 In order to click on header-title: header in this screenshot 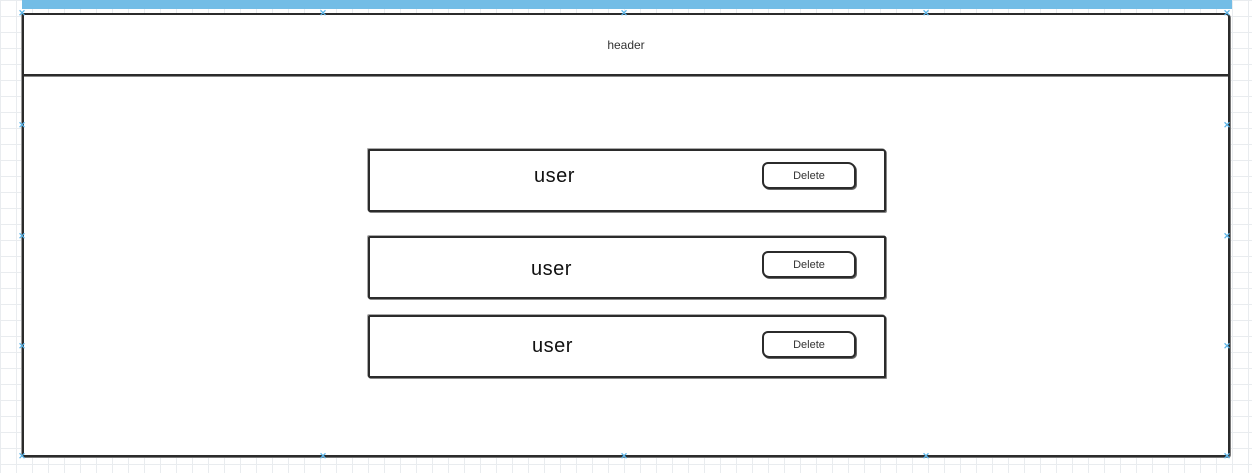, I will do `click(626, 44)`.